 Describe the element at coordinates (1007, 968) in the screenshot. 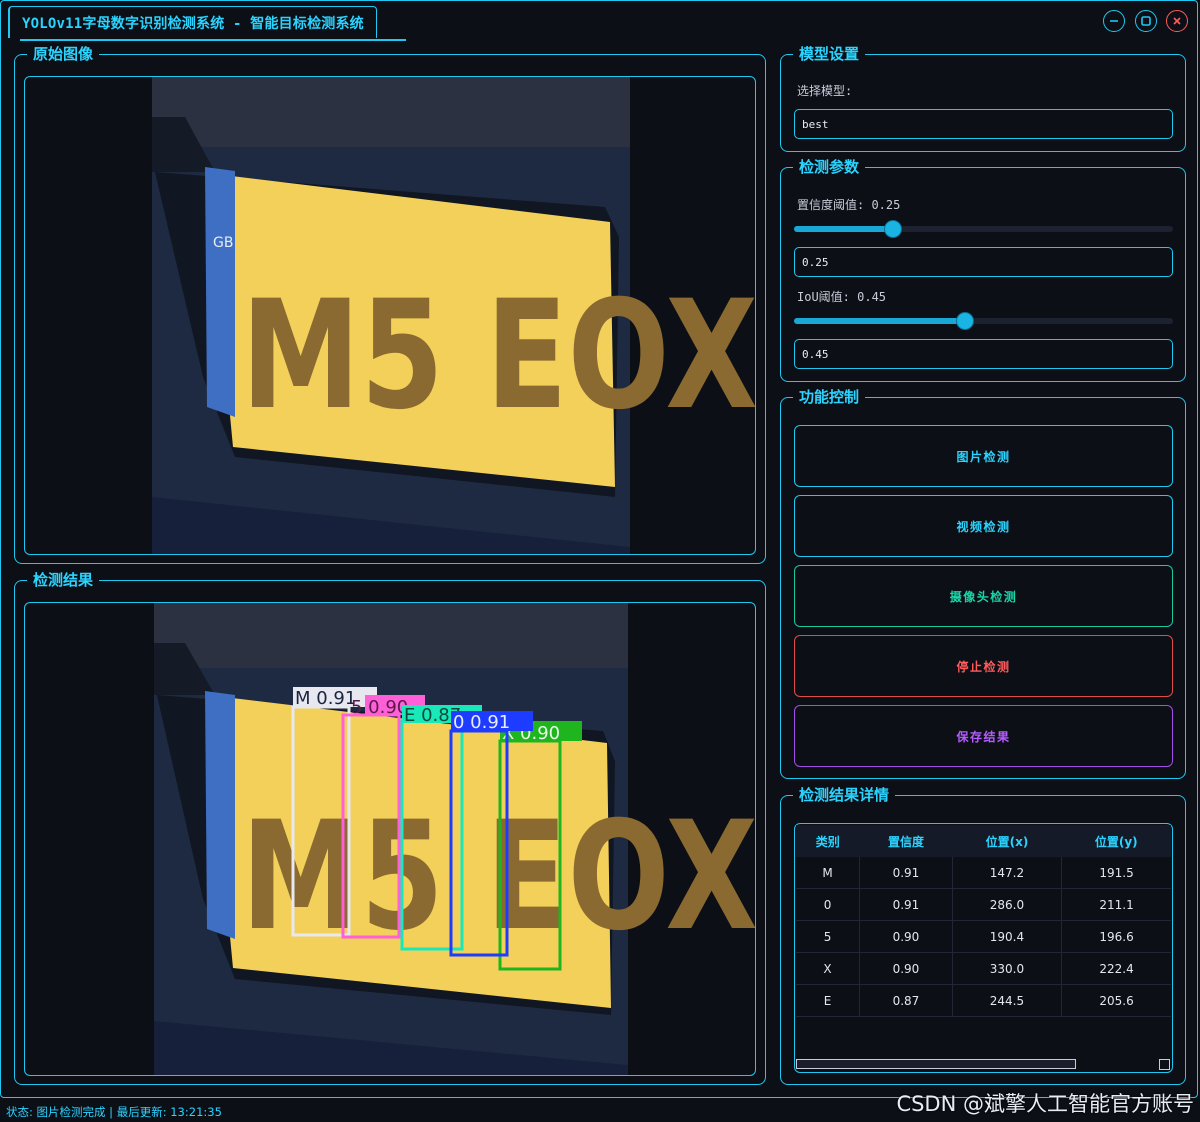

I see `table-cell: 330.0` at that location.